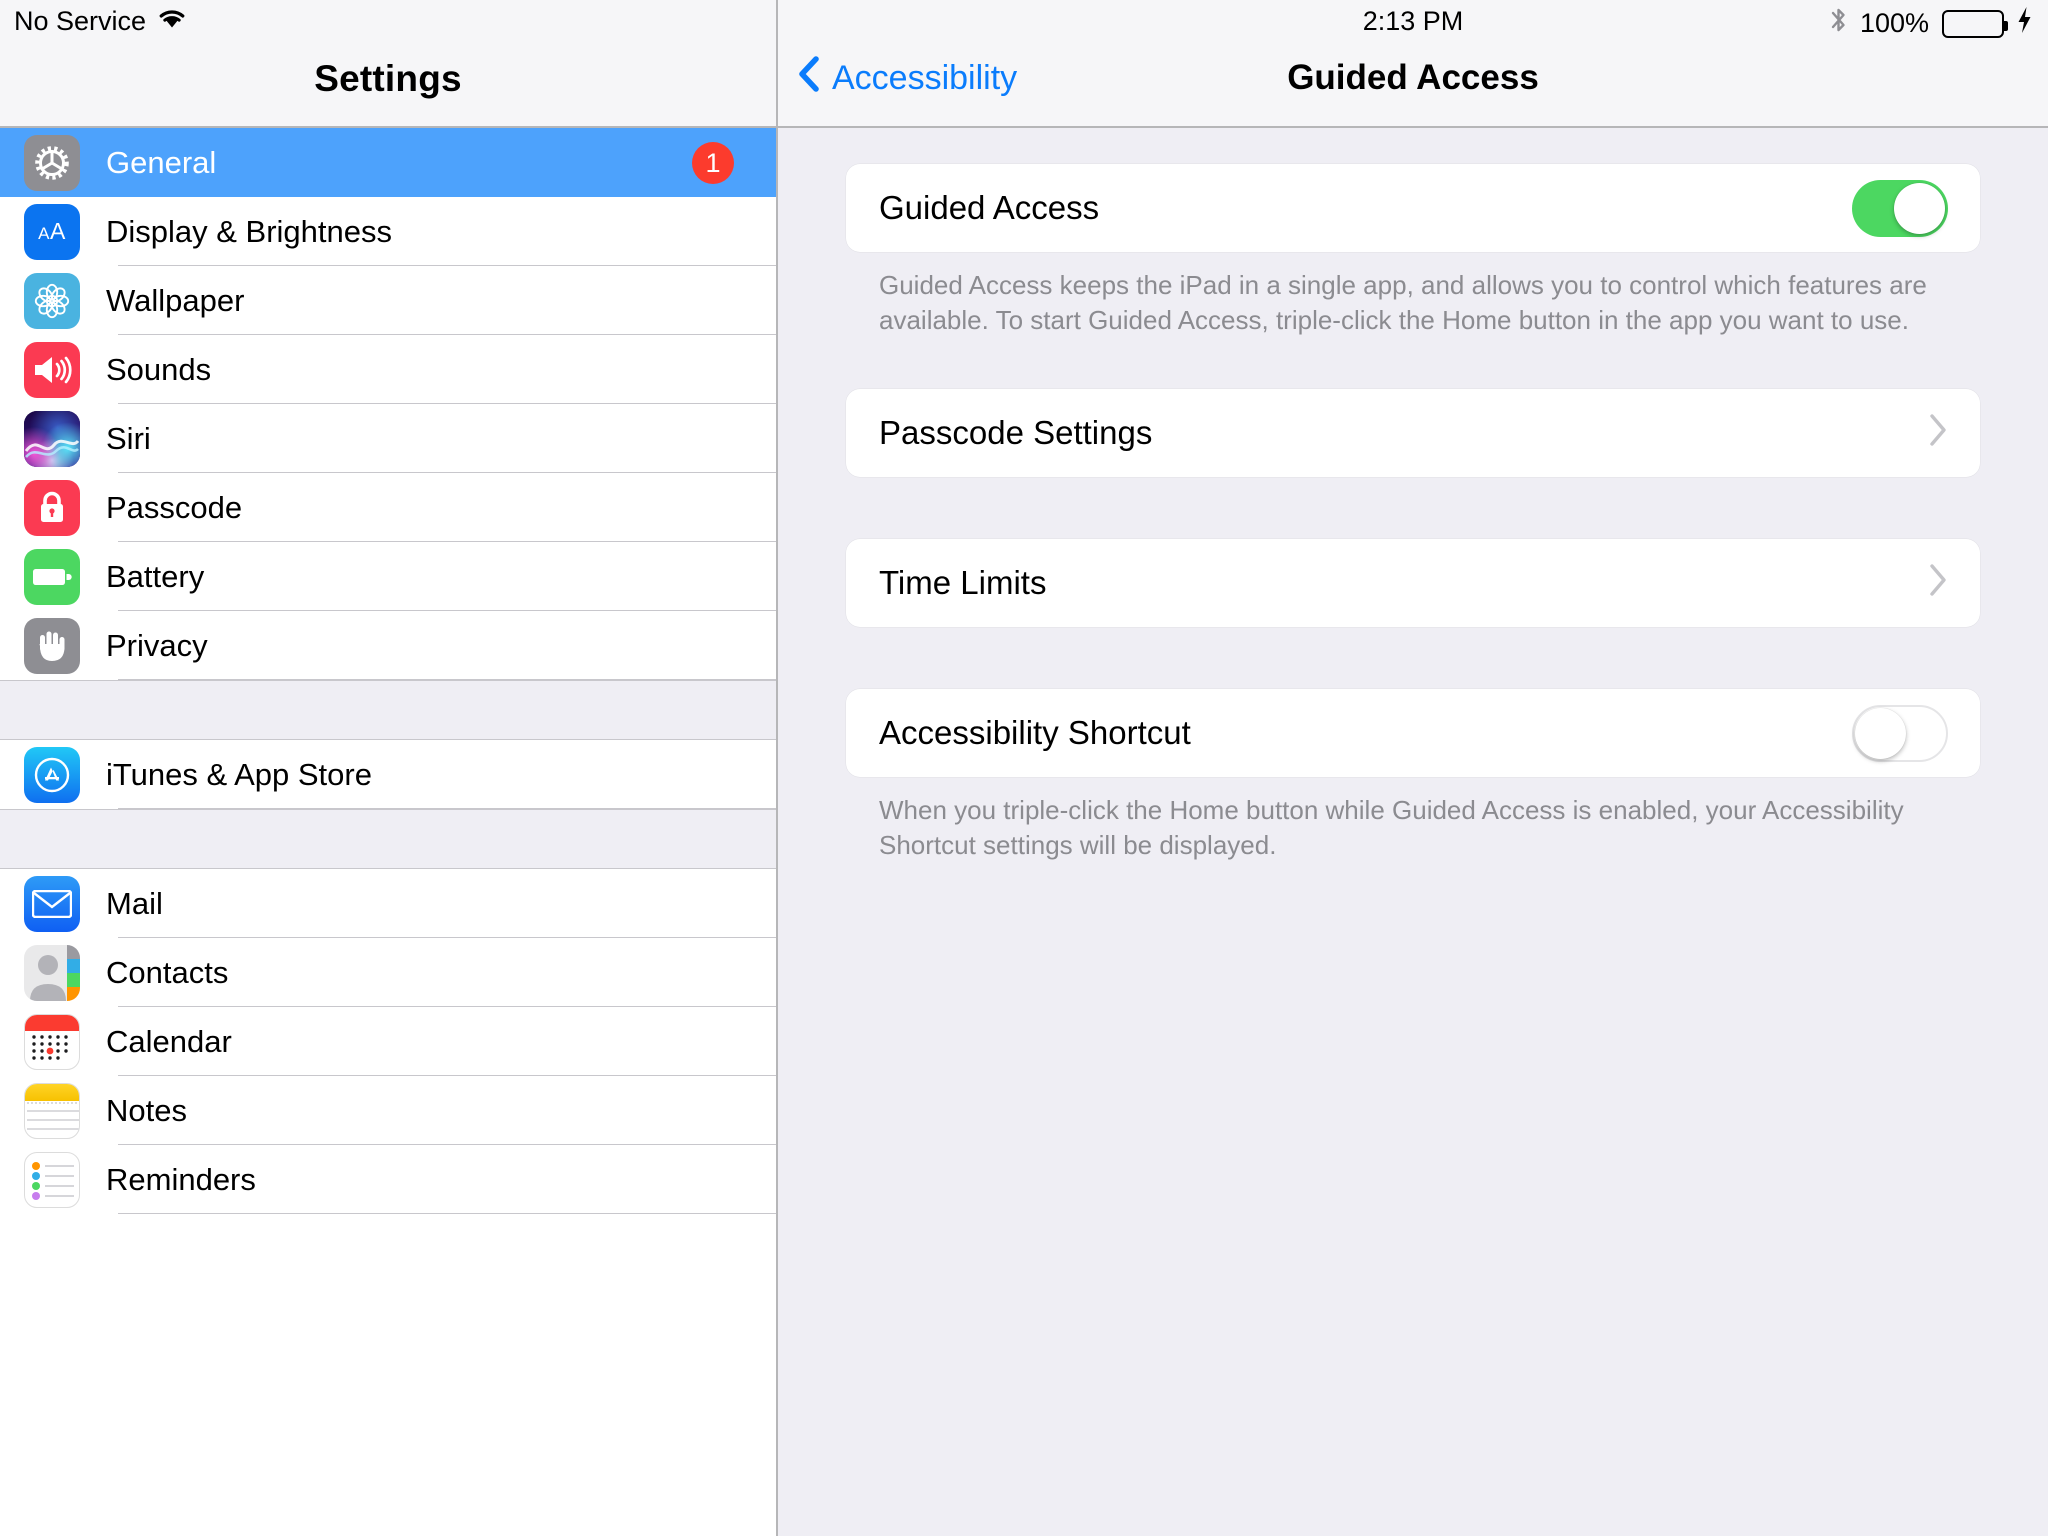 The width and height of the screenshot is (2048, 1536). Describe the element at coordinates (167, 972) in the screenshot. I see `sidebar-item-label: Contacts` at that location.